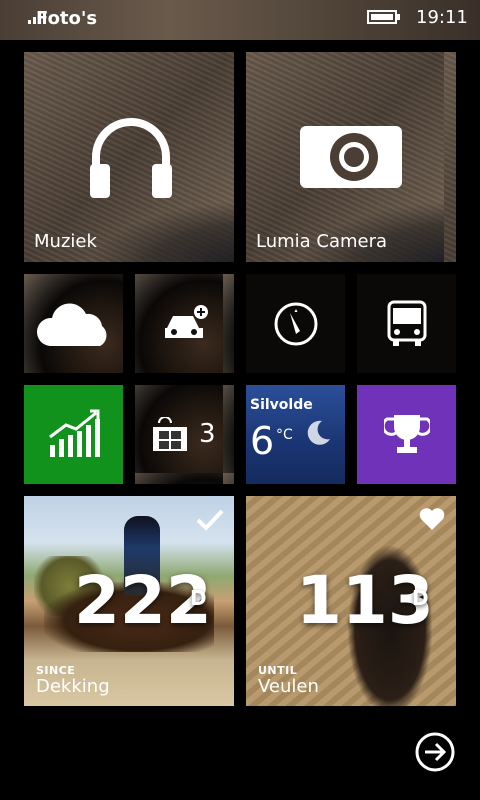 The image size is (480, 800). I want to click on camera-tile: Lumia Camera, so click(351, 157).